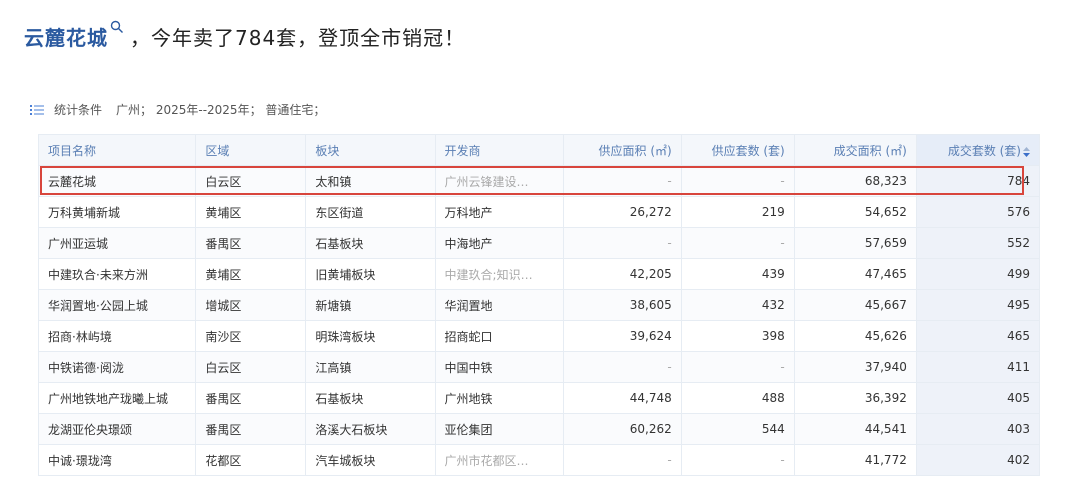 This screenshot has height=486, width=1066. What do you see at coordinates (78, 110) in the screenshot?
I see `filter-label: 统计条件` at bounding box center [78, 110].